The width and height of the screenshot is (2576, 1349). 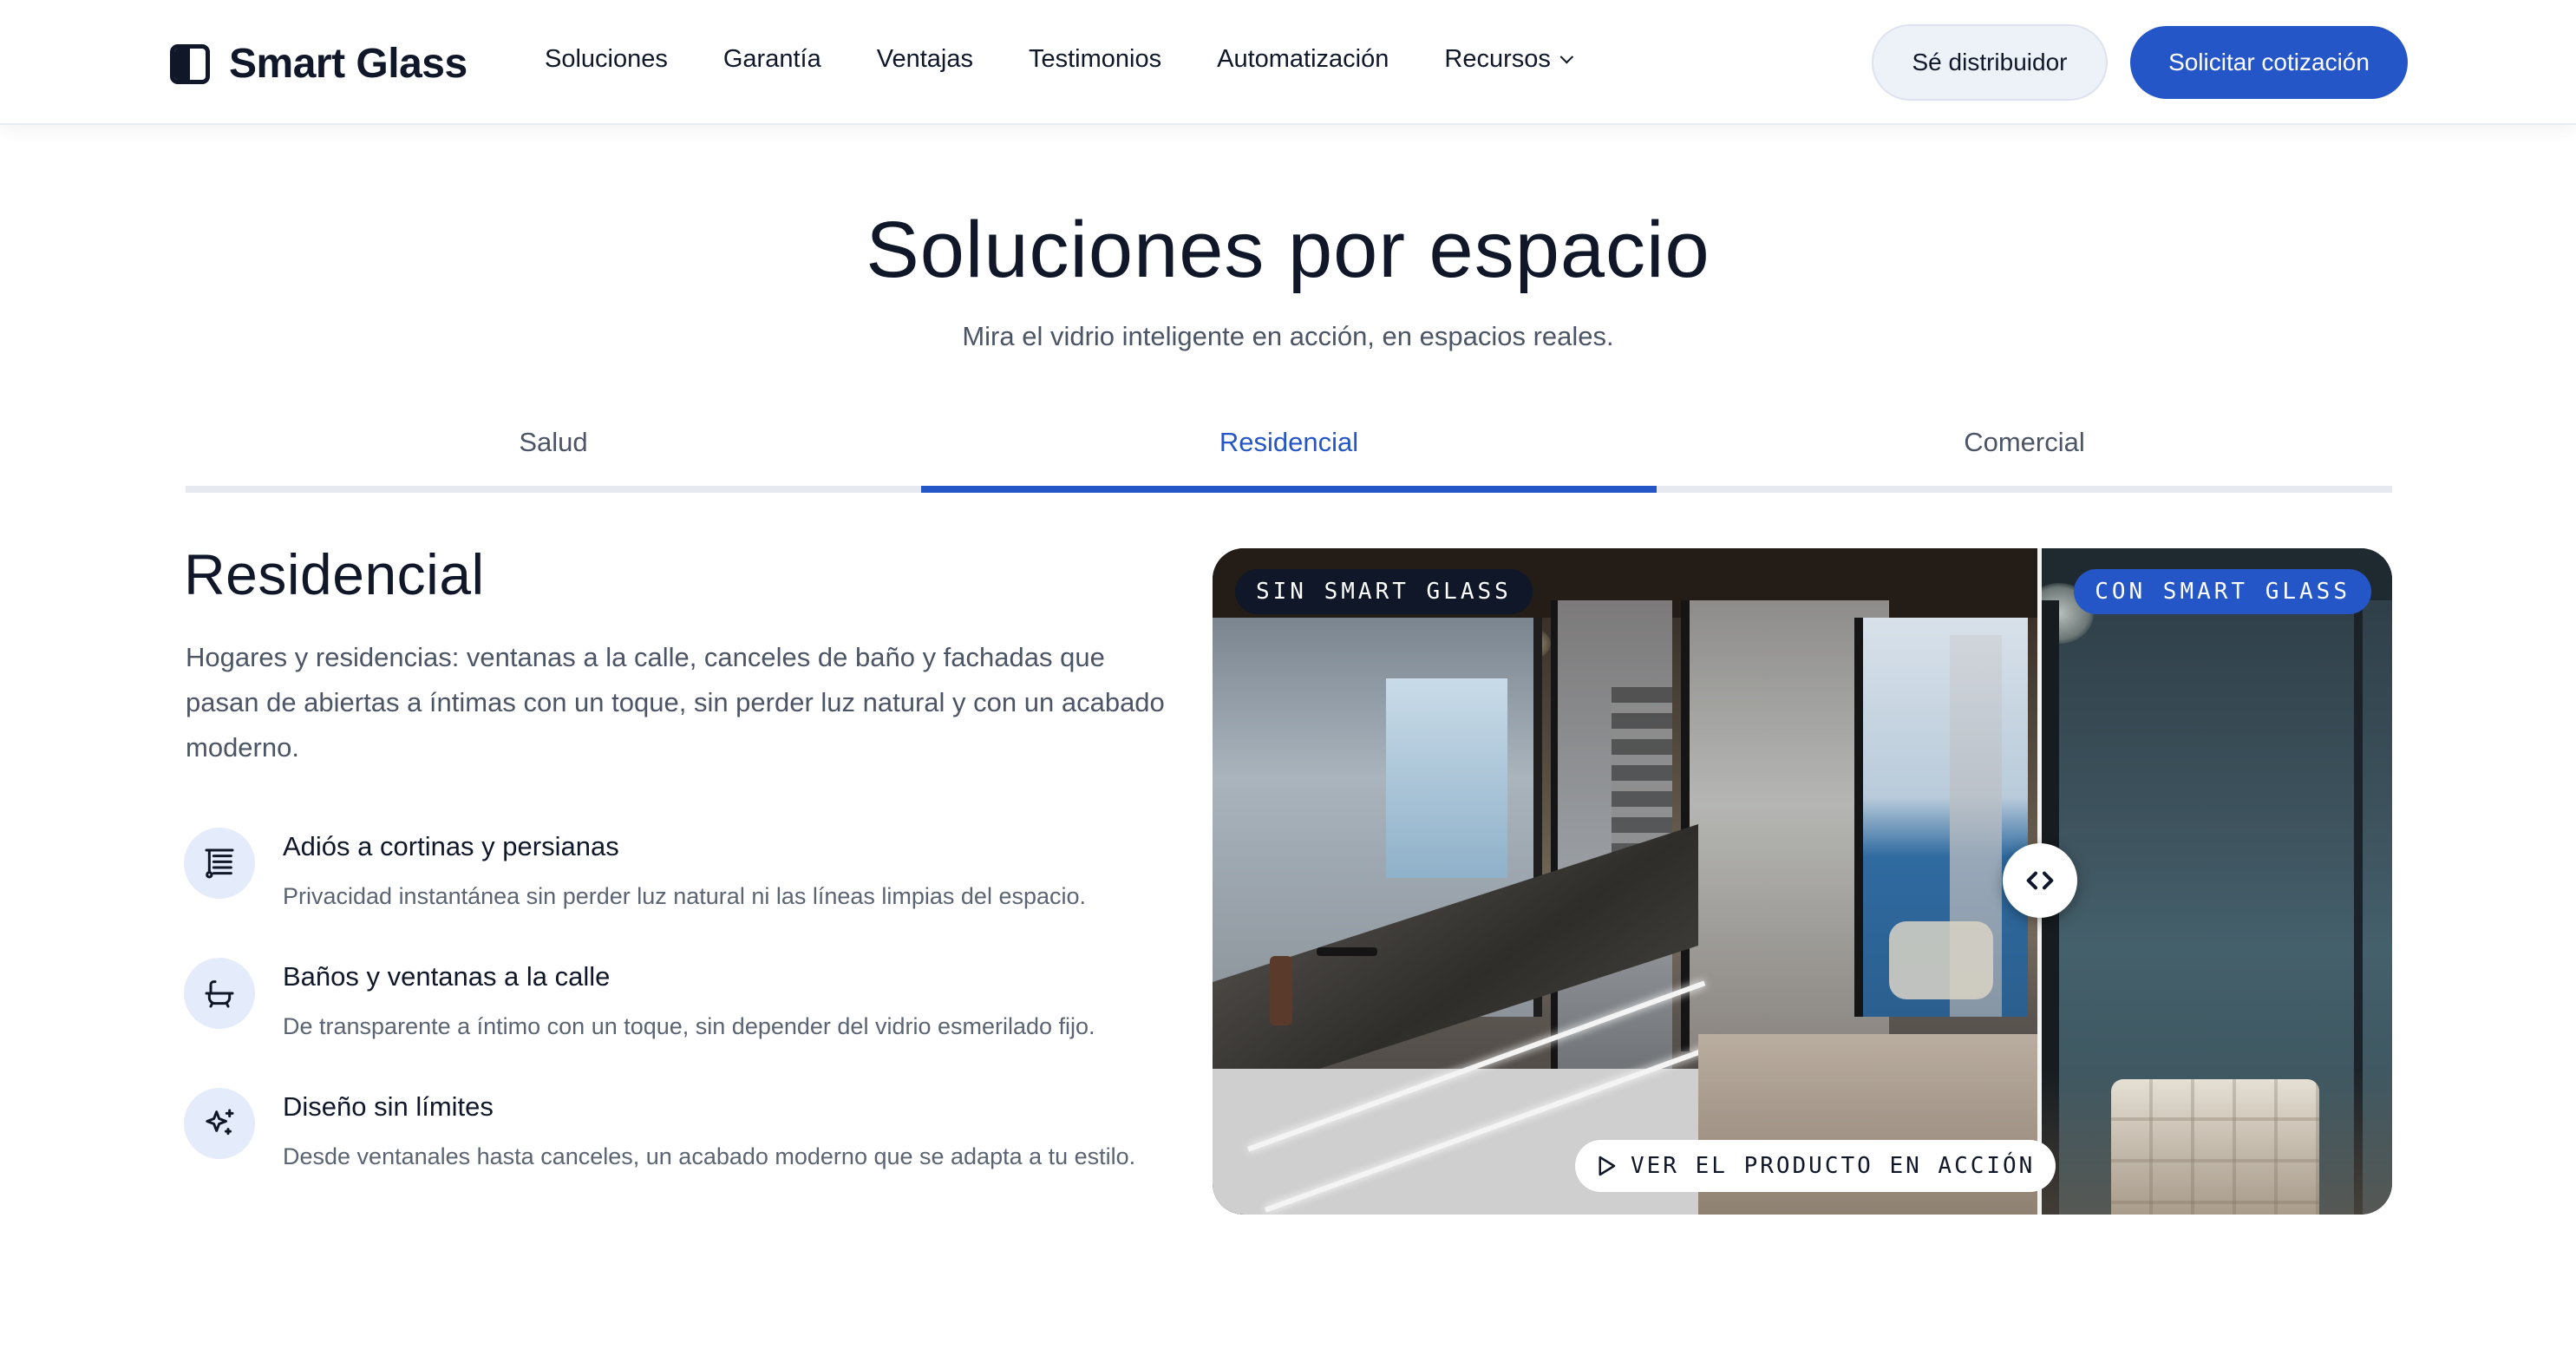 What do you see at coordinates (1497, 59) in the screenshot?
I see `nav-item-recursos-label: Recursos` at bounding box center [1497, 59].